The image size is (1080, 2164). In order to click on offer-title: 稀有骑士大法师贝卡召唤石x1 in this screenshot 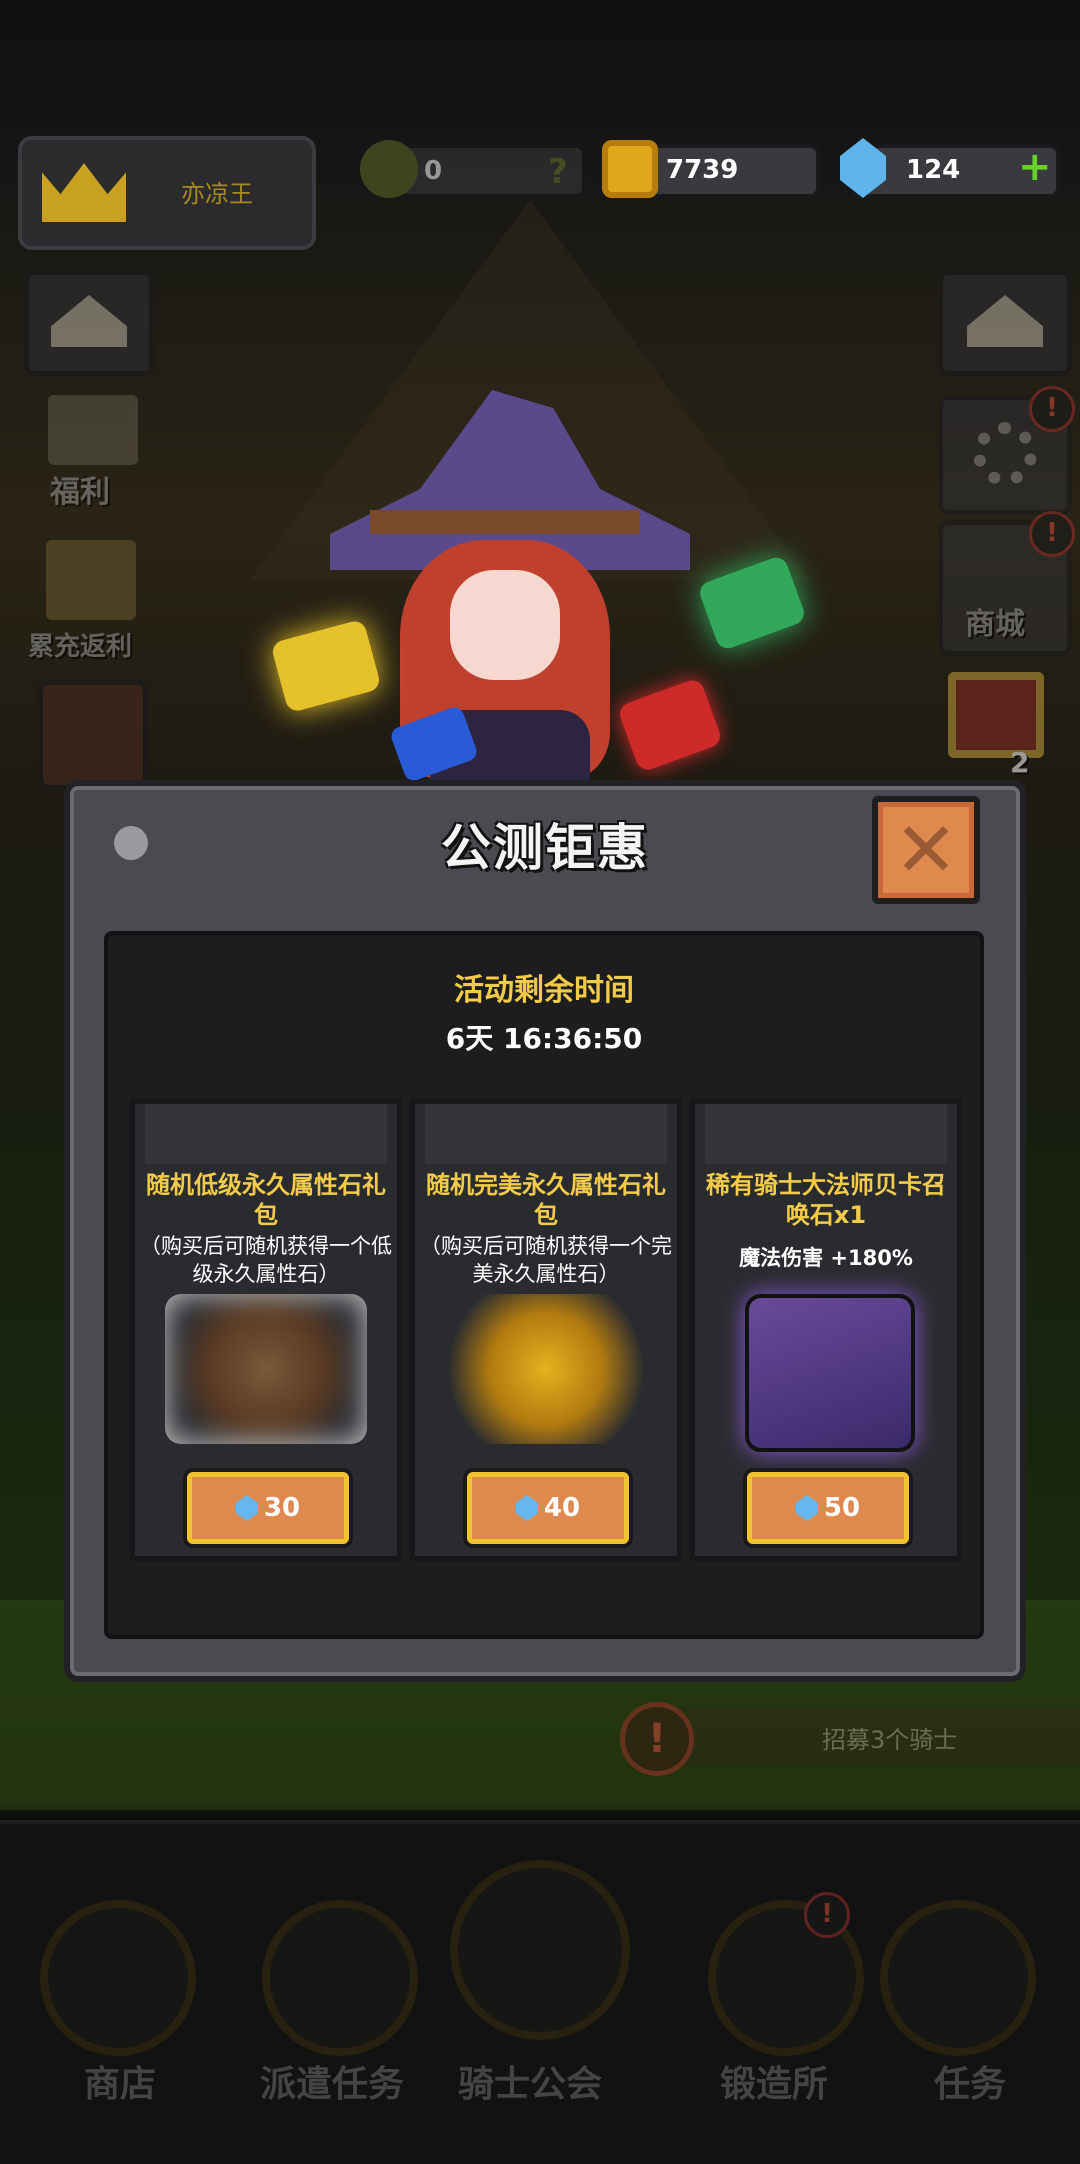, I will do `click(826, 1200)`.